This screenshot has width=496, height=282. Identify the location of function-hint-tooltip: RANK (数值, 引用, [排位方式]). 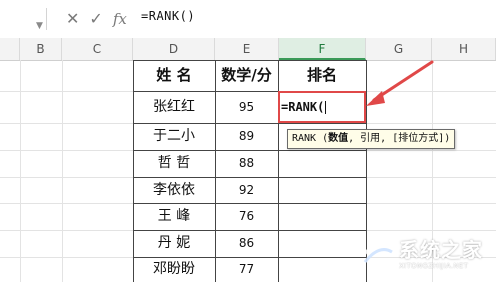
(371, 139).